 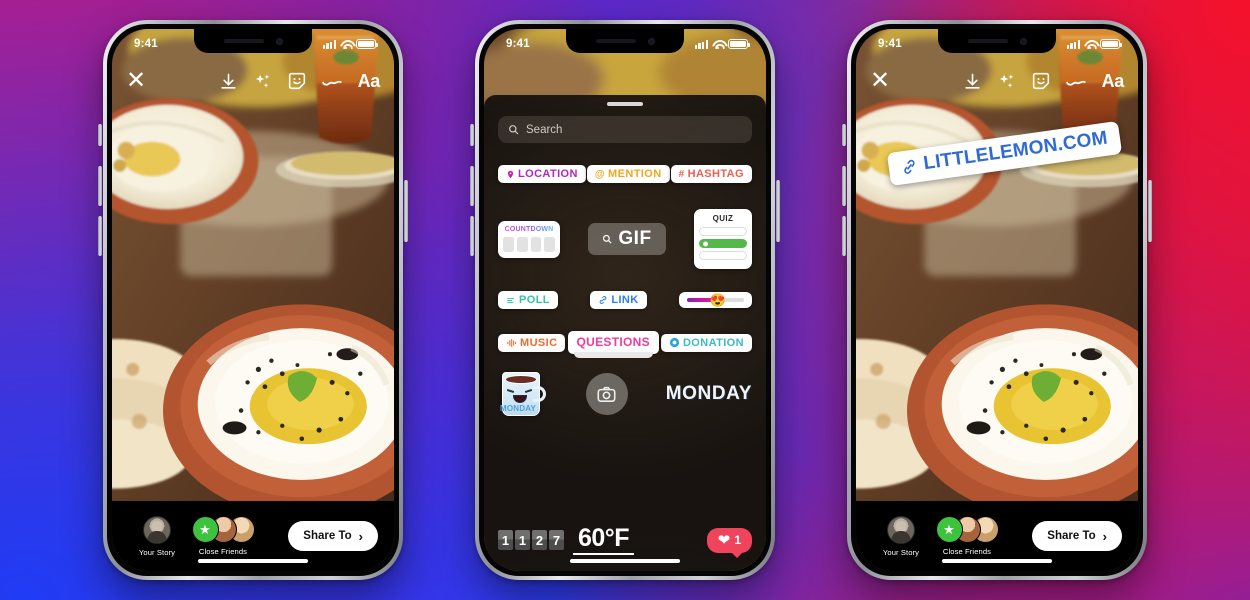 I want to click on hashtag-label: HASHTAG, so click(x=715, y=174).